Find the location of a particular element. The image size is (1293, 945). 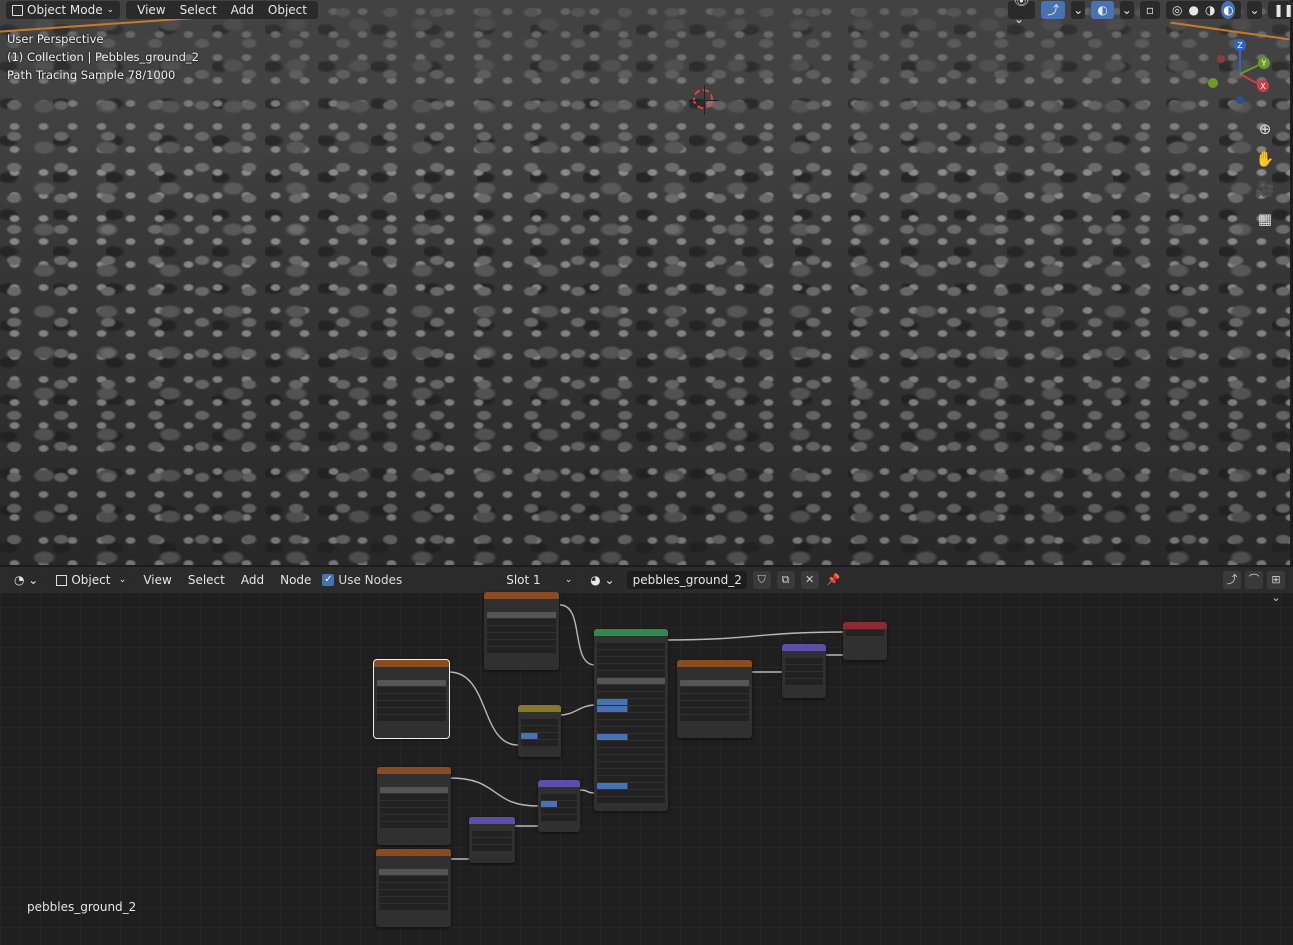

visibility-icon: 👁 ⌄ is located at coordinates (1022, 13).